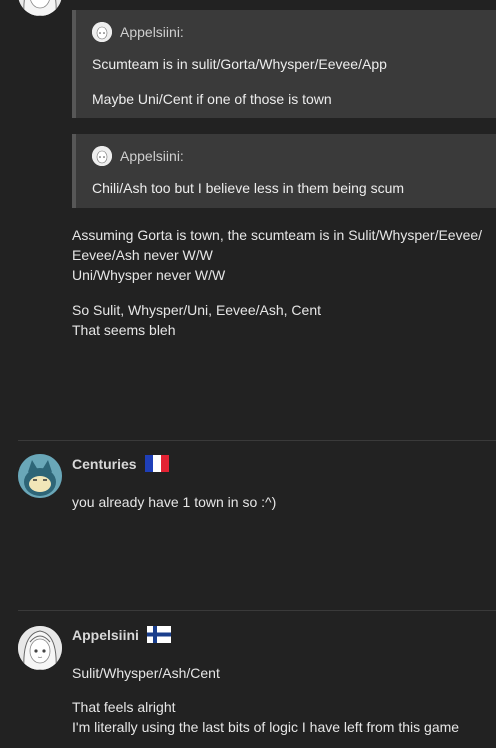  I want to click on post-line: Uni/Whysper never W/W, so click(149, 275).